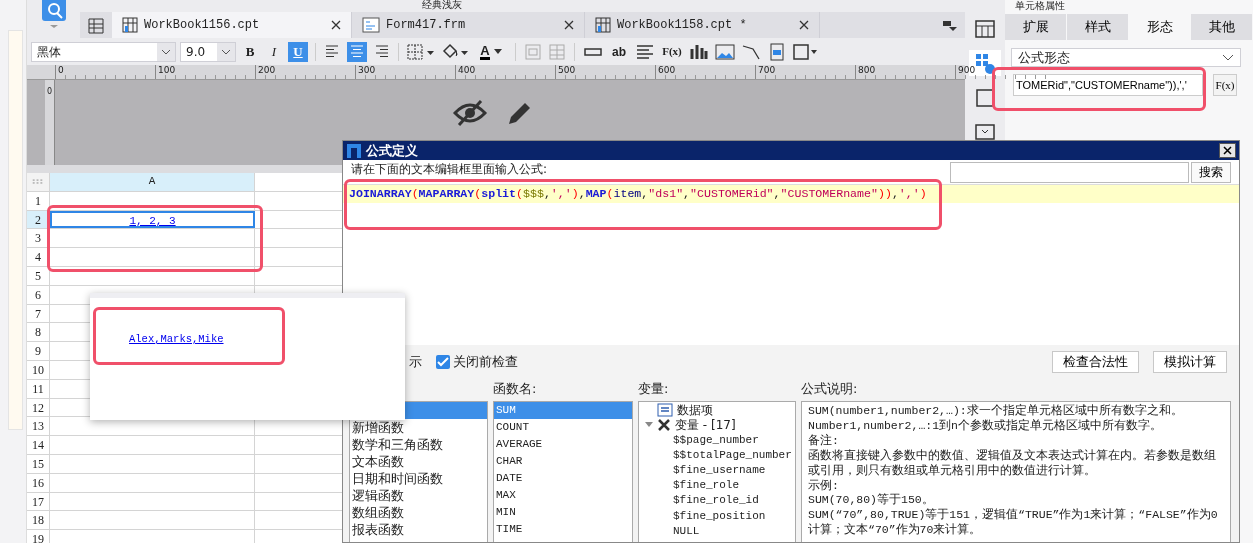 The image size is (1253, 543). What do you see at coordinates (791, 194) in the screenshot?
I see `formula-text: JOINARRAY(MAPARRAY(split($$$,','),MAP(item,"ds1","CUSTOMERid","CUSTOMERname")),',')` at bounding box center [791, 194].